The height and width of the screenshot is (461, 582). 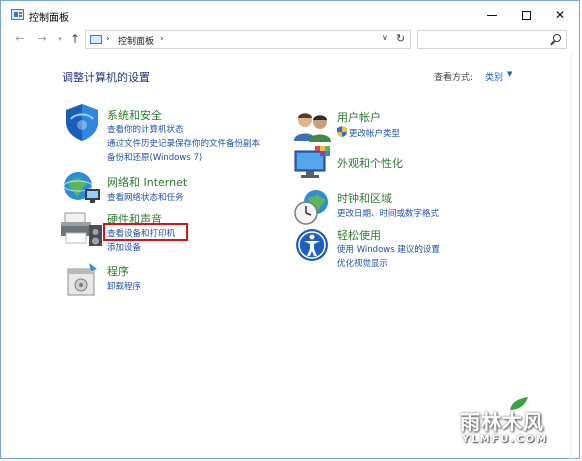 What do you see at coordinates (494, 76) in the screenshot?
I see `view-mode-dropdown: 类别` at bounding box center [494, 76].